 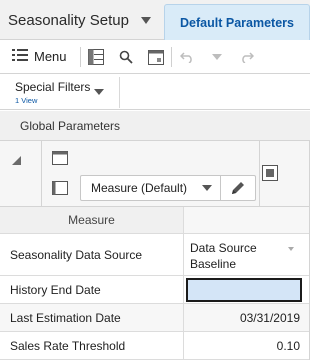 I want to click on grid-header-row: Measure, so click(x=155, y=220).